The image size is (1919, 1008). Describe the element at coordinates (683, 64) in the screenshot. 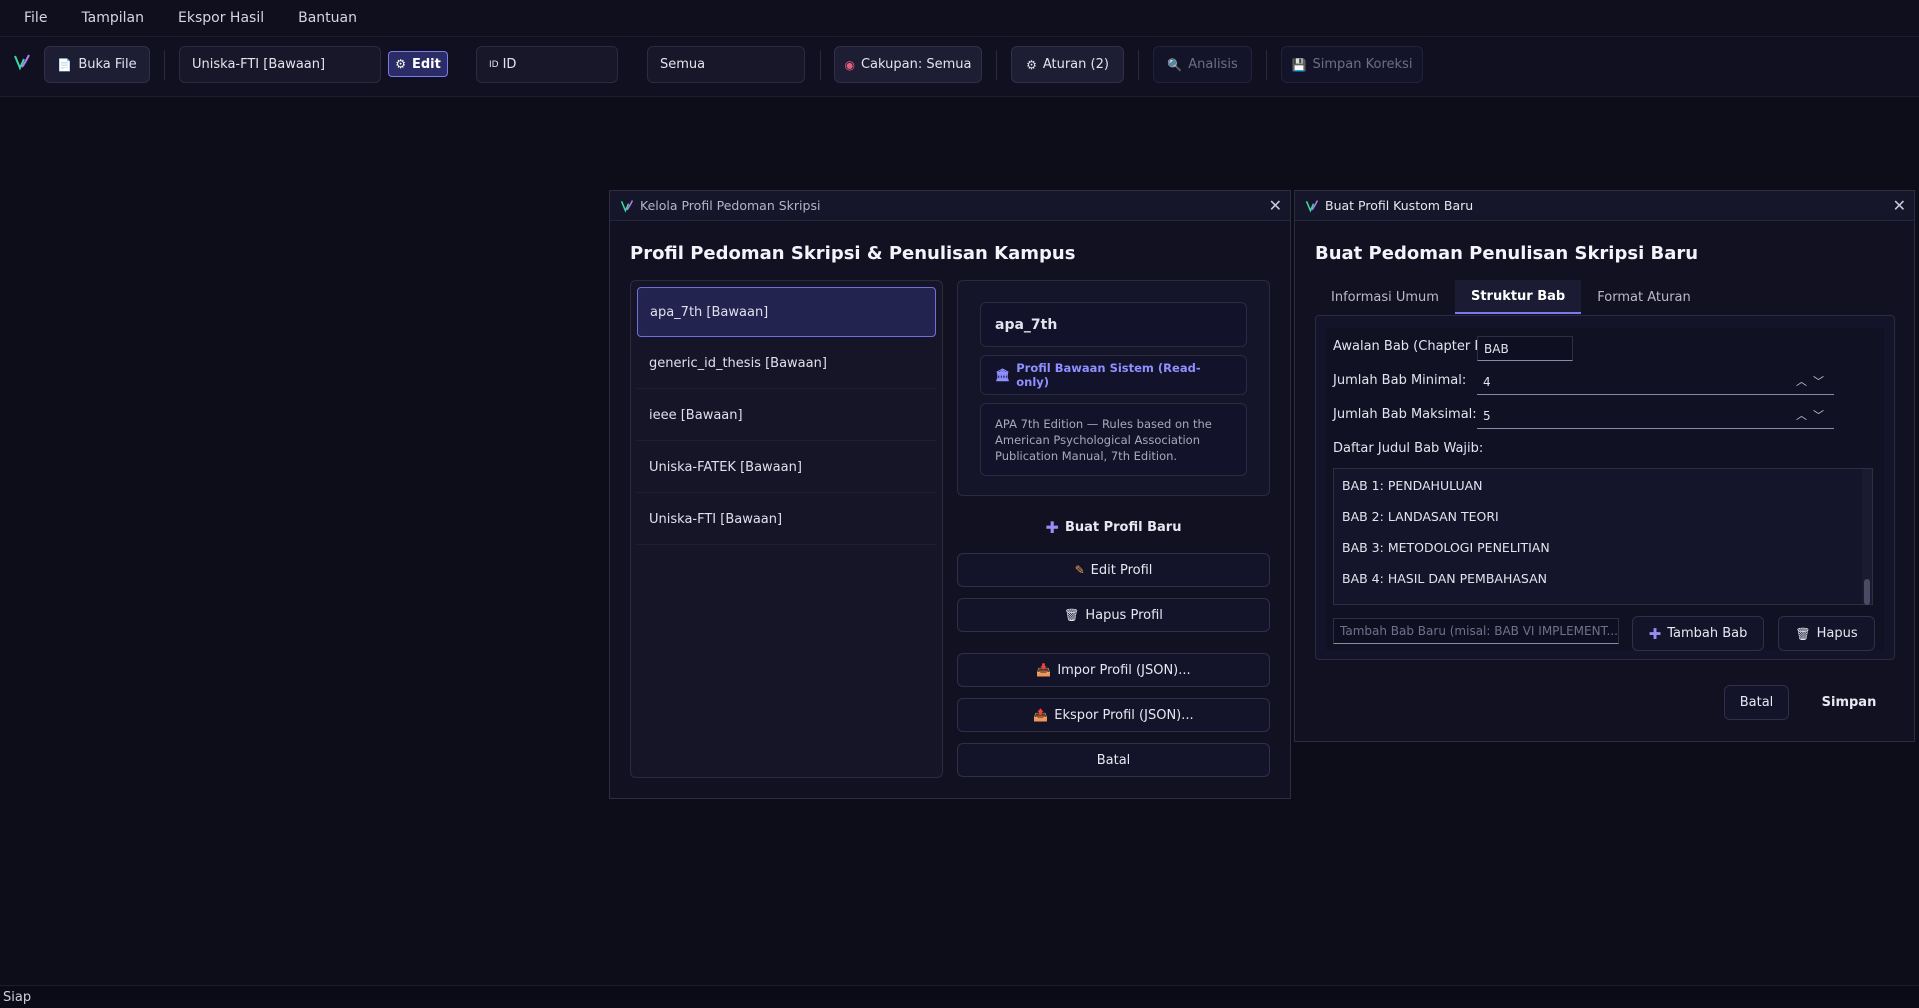

I see `filter-value: Semua` at that location.